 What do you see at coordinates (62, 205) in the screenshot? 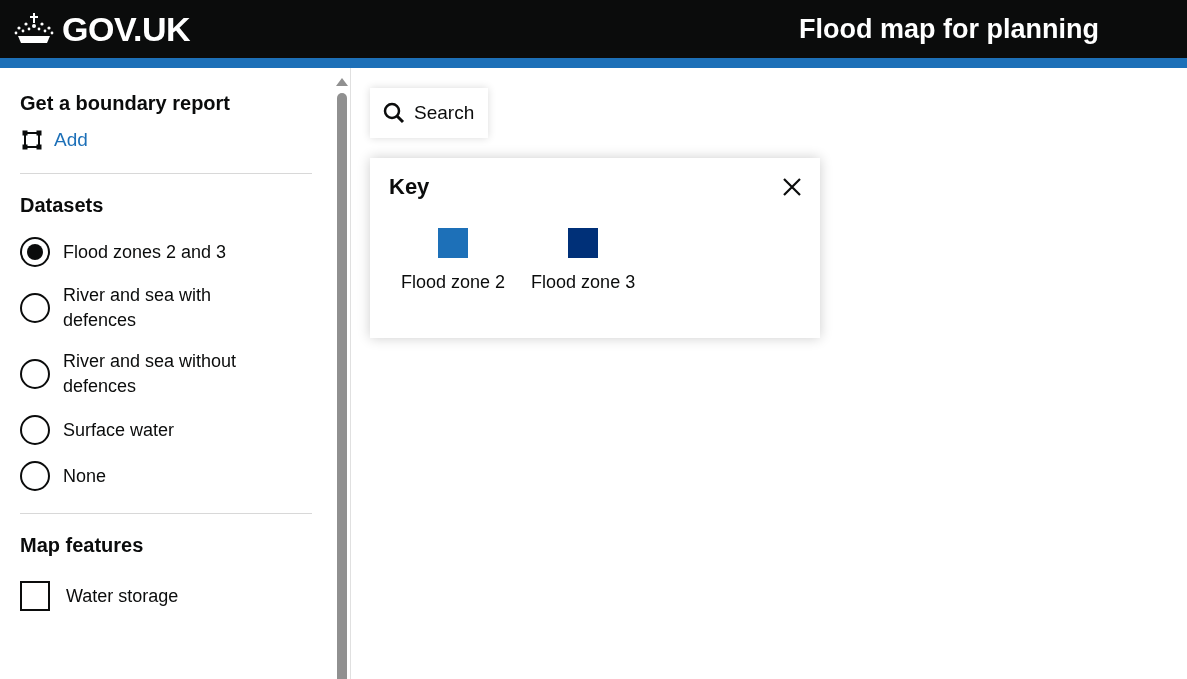
I see `section-heading: Datasets` at bounding box center [62, 205].